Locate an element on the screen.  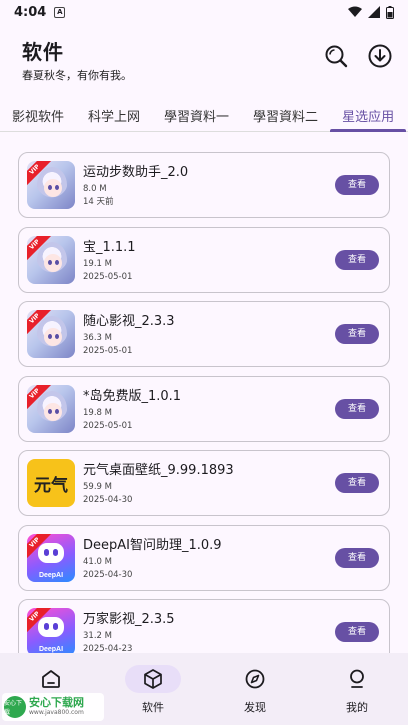
app-card: VIP 随心影视_2.3.3 36.3 M 2025-05-01 查看 is located at coordinates (204, 334).